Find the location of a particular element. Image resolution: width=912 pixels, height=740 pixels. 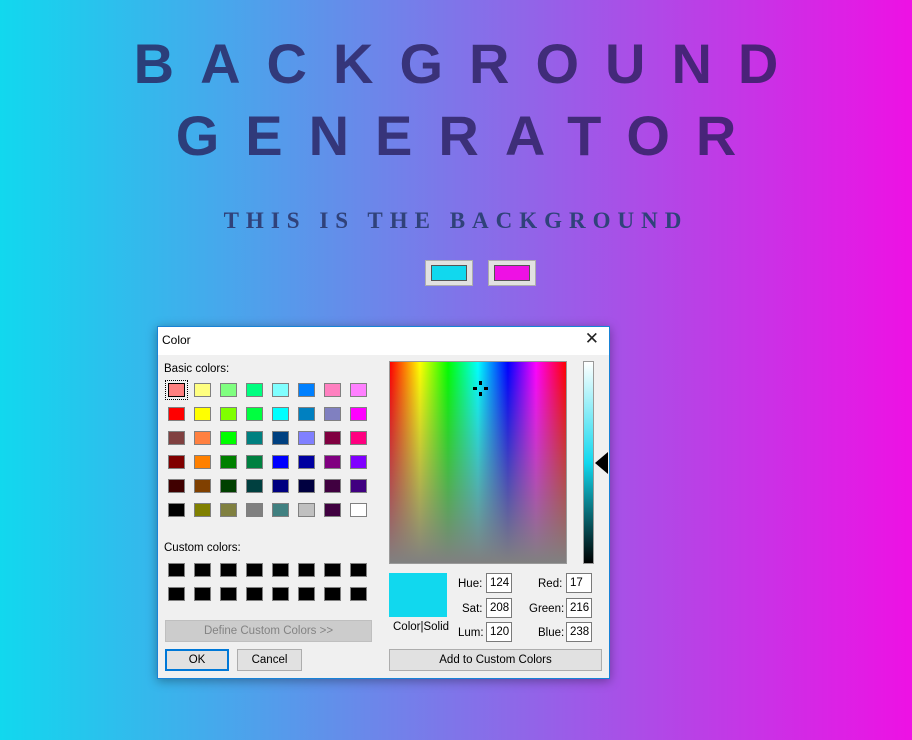

dialog-titlebar: Color ✕ is located at coordinates (383, 341).